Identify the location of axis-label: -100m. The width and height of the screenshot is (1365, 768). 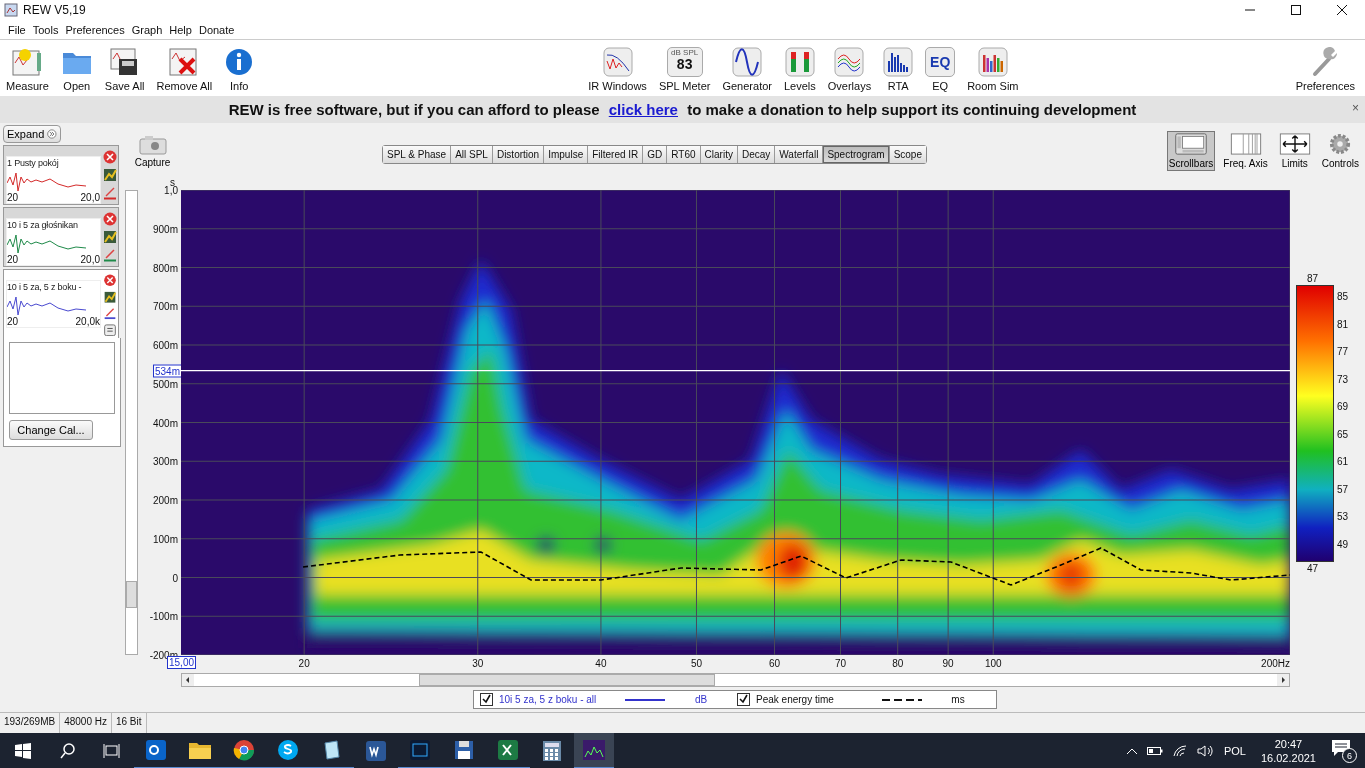
(163, 616).